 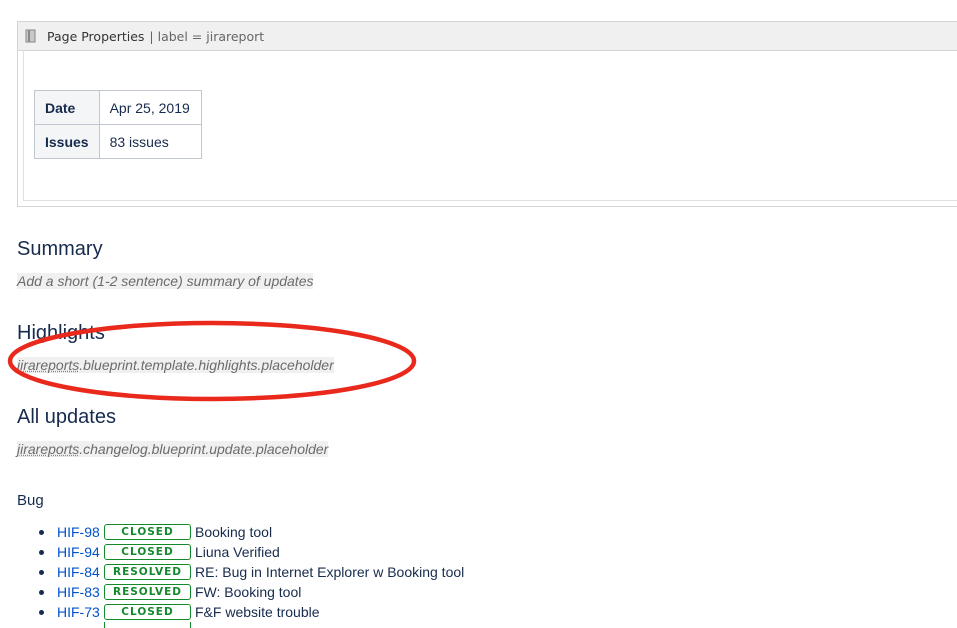 What do you see at coordinates (232, 625) in the screenshot?
I see `list-item-partial` at bounding box center [232, 625].